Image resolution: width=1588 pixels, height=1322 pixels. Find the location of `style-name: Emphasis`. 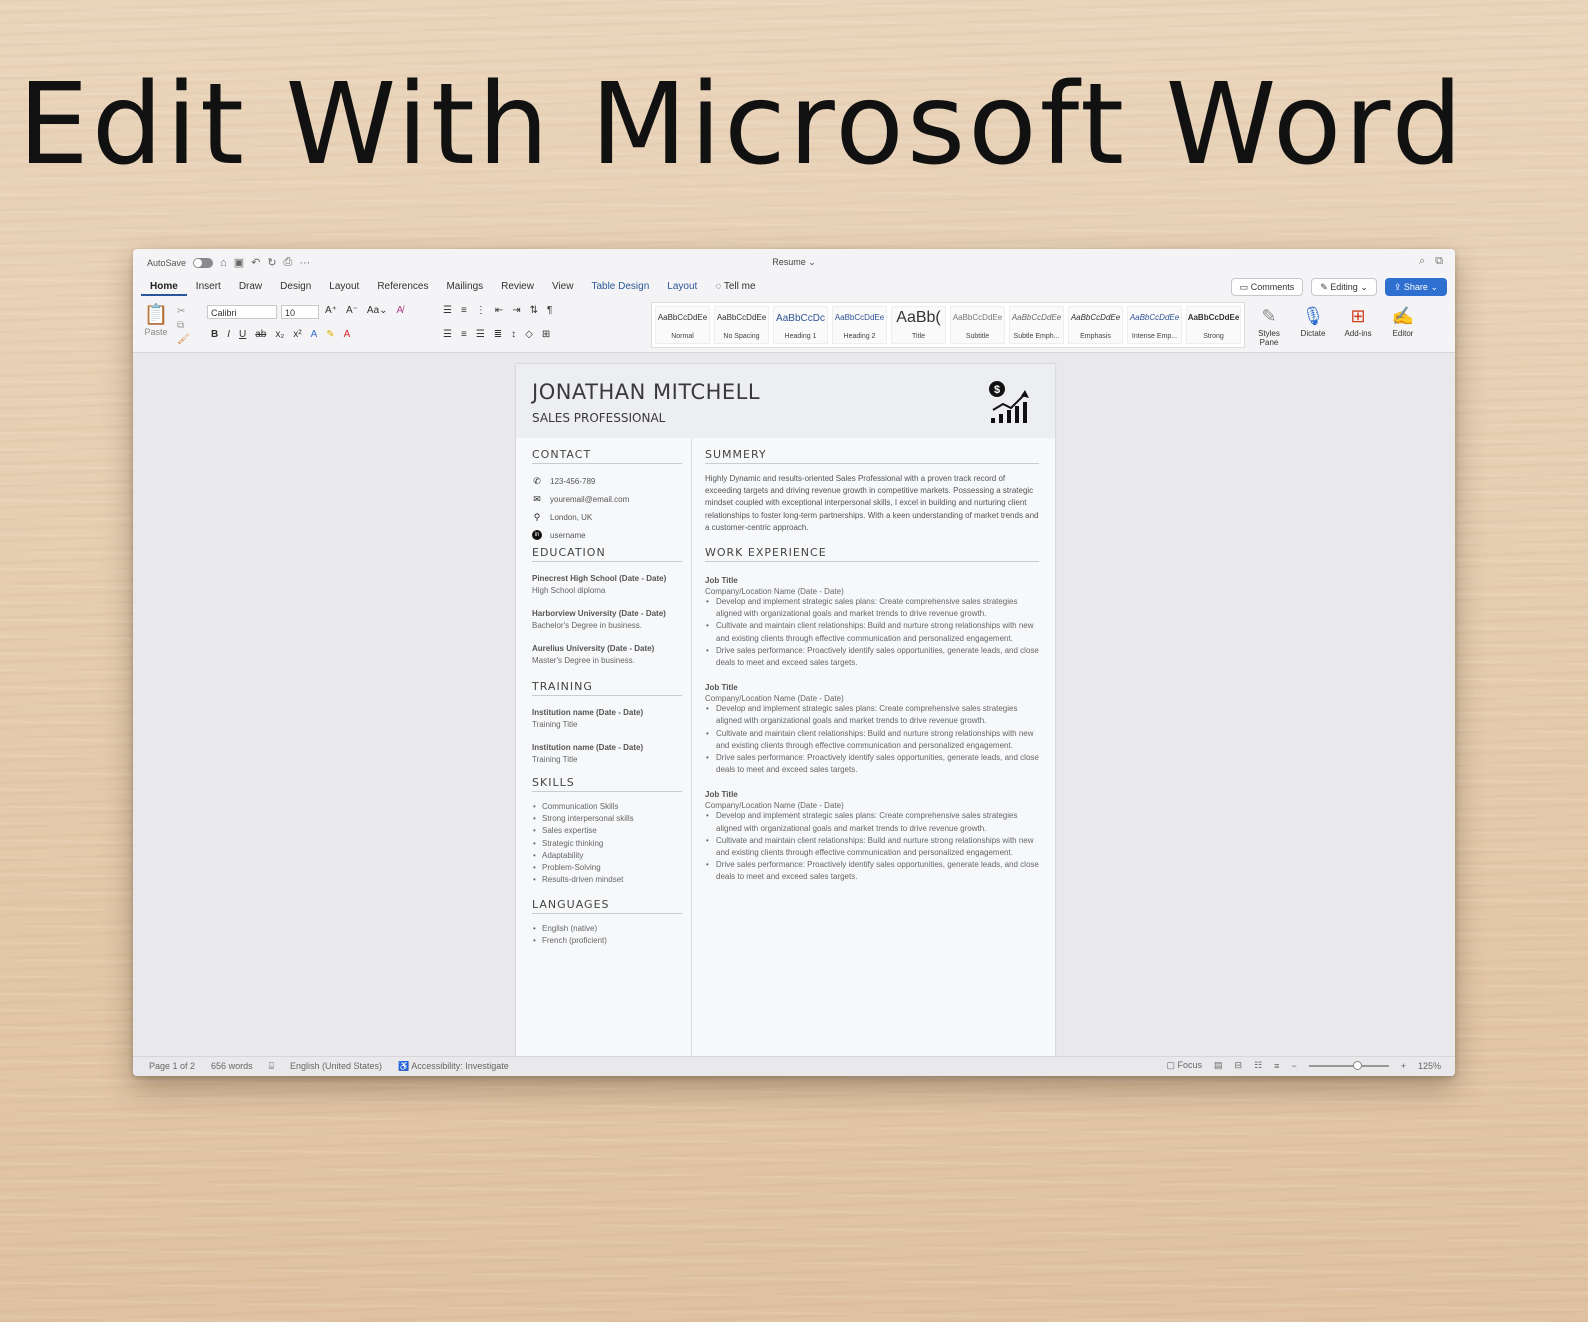

style-name: Emphasis is located at coordinates (1095, 336).